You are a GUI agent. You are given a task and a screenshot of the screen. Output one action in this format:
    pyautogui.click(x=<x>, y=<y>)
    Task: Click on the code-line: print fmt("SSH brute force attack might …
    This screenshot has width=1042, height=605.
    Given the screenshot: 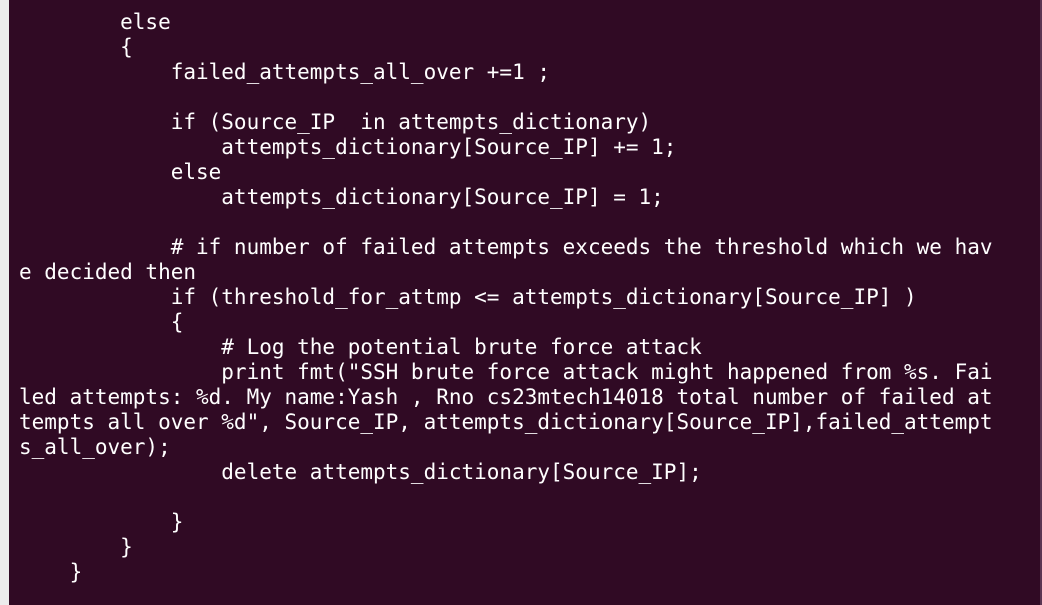 What is the action you would take?
    pyautogui.click(x=506, y=372)
    